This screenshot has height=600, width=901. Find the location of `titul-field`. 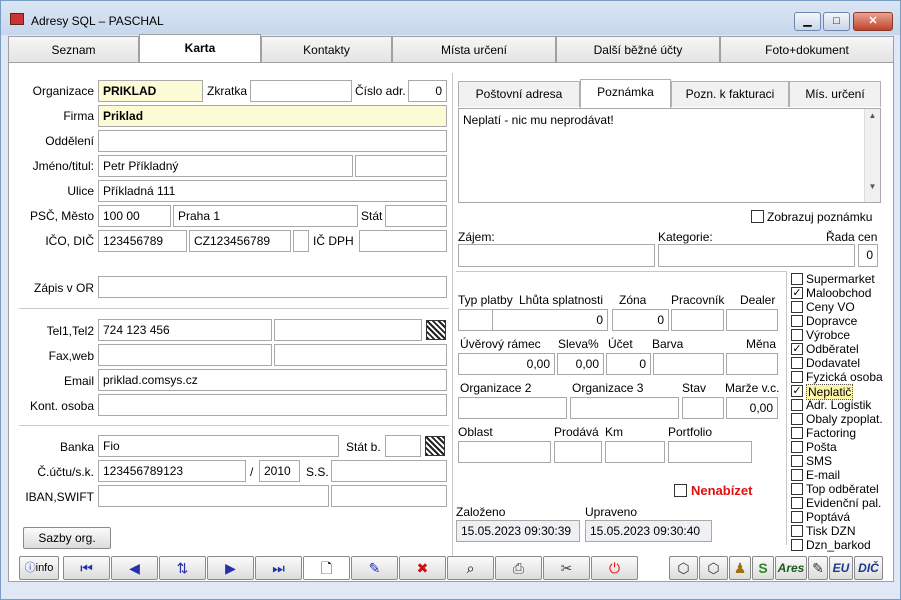

titul-field is located at coordinates (401, 166).